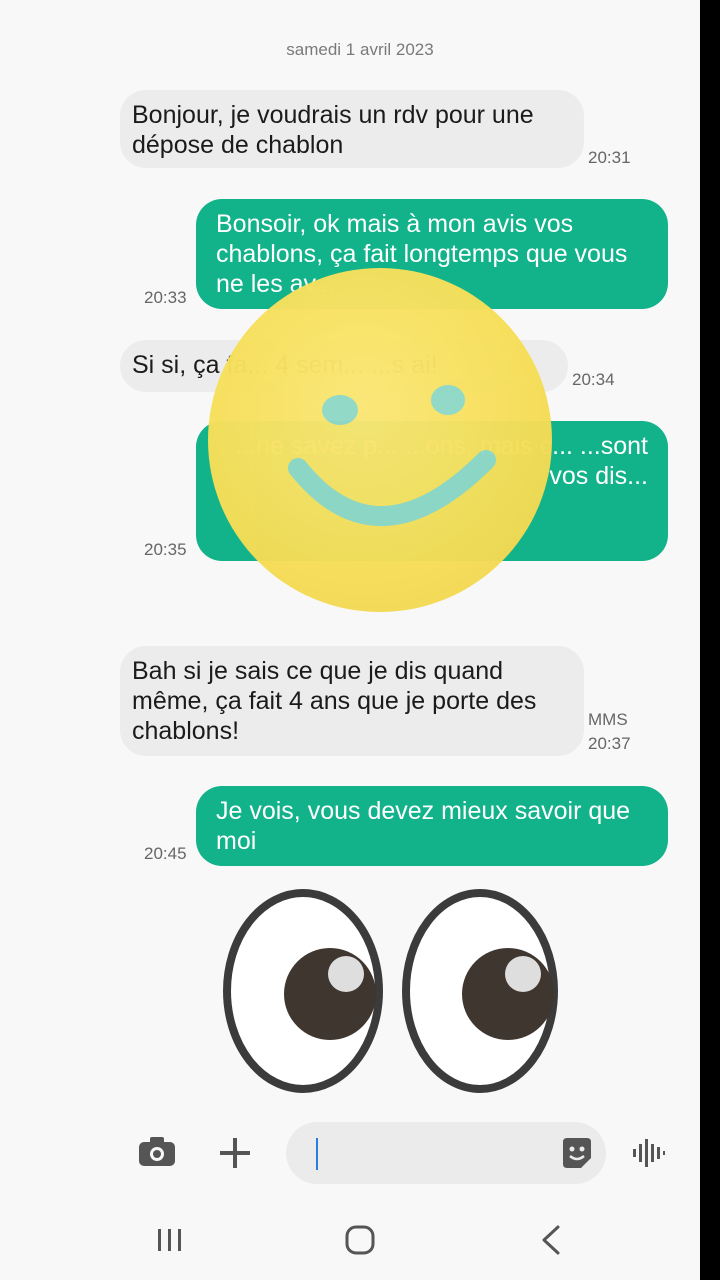  What do you see at coordinates (317, 1154) in the screenshot?
I see `text-cursor` at bounding box center [317, 1154].